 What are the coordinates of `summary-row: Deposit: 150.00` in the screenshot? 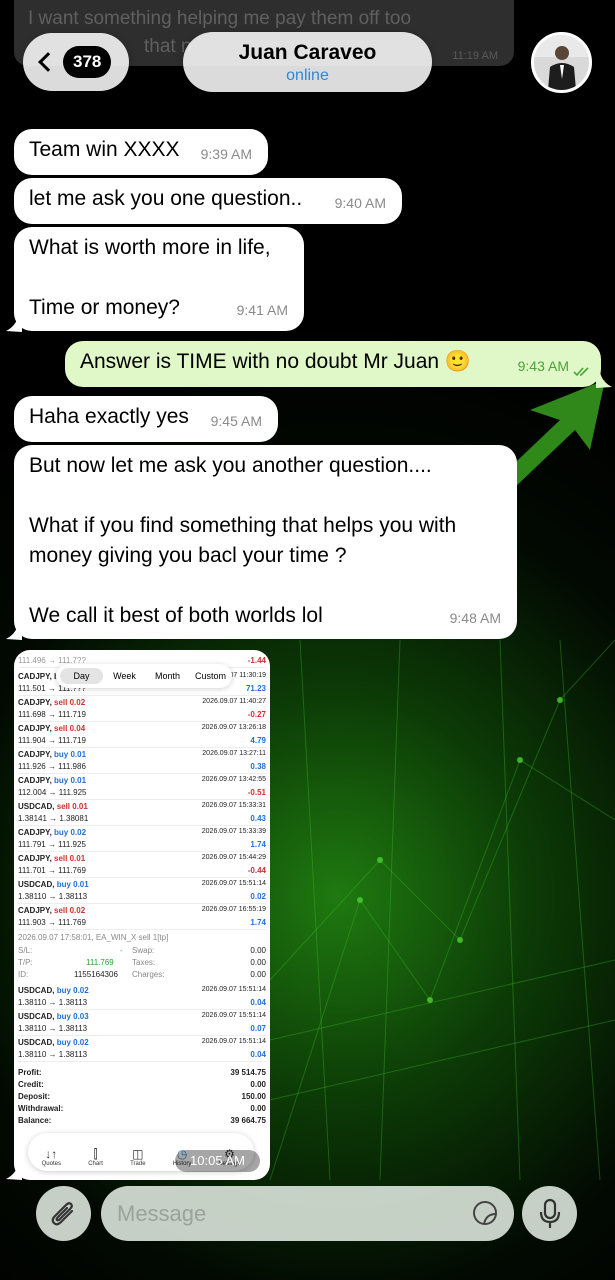 It's located at (142, 1096).